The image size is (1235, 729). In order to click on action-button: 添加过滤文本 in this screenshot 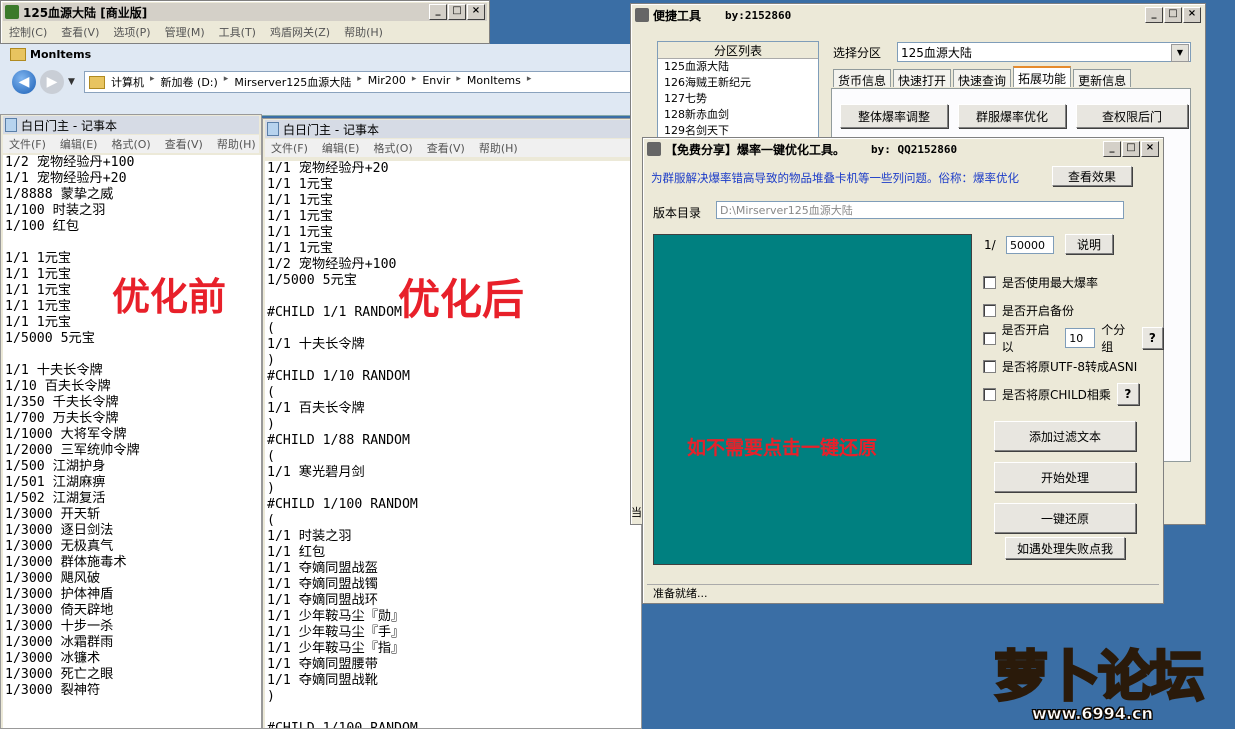, I will do `click(1065, 436)`.